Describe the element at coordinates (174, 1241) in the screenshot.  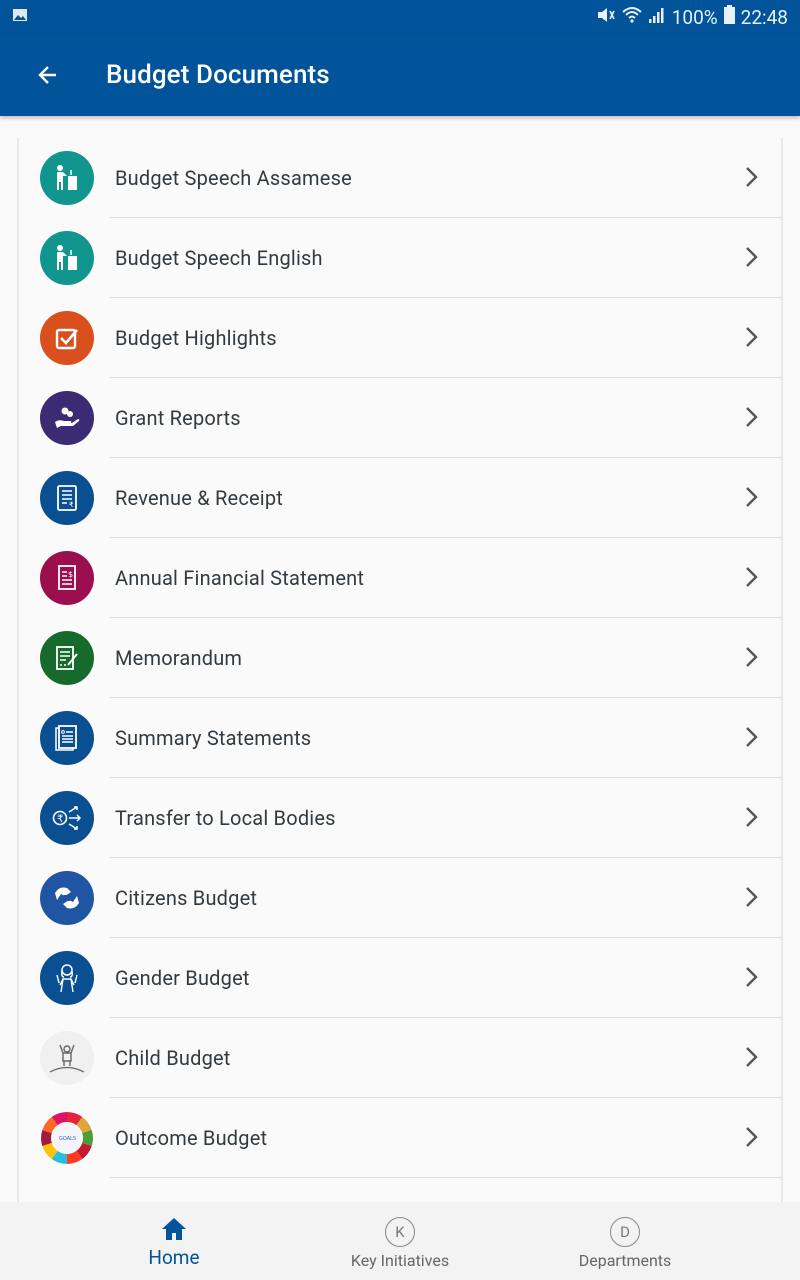
I see `nav-home: Home` at that location.